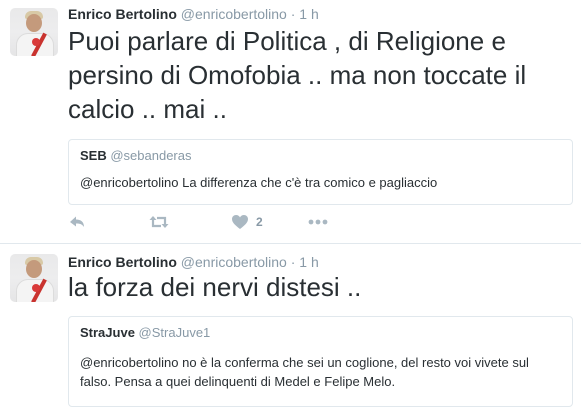  Describe the element at coordinates (215, 287) in the screenshot. I see `tweet-text: la forza dei nervi distesi ..` at that location.